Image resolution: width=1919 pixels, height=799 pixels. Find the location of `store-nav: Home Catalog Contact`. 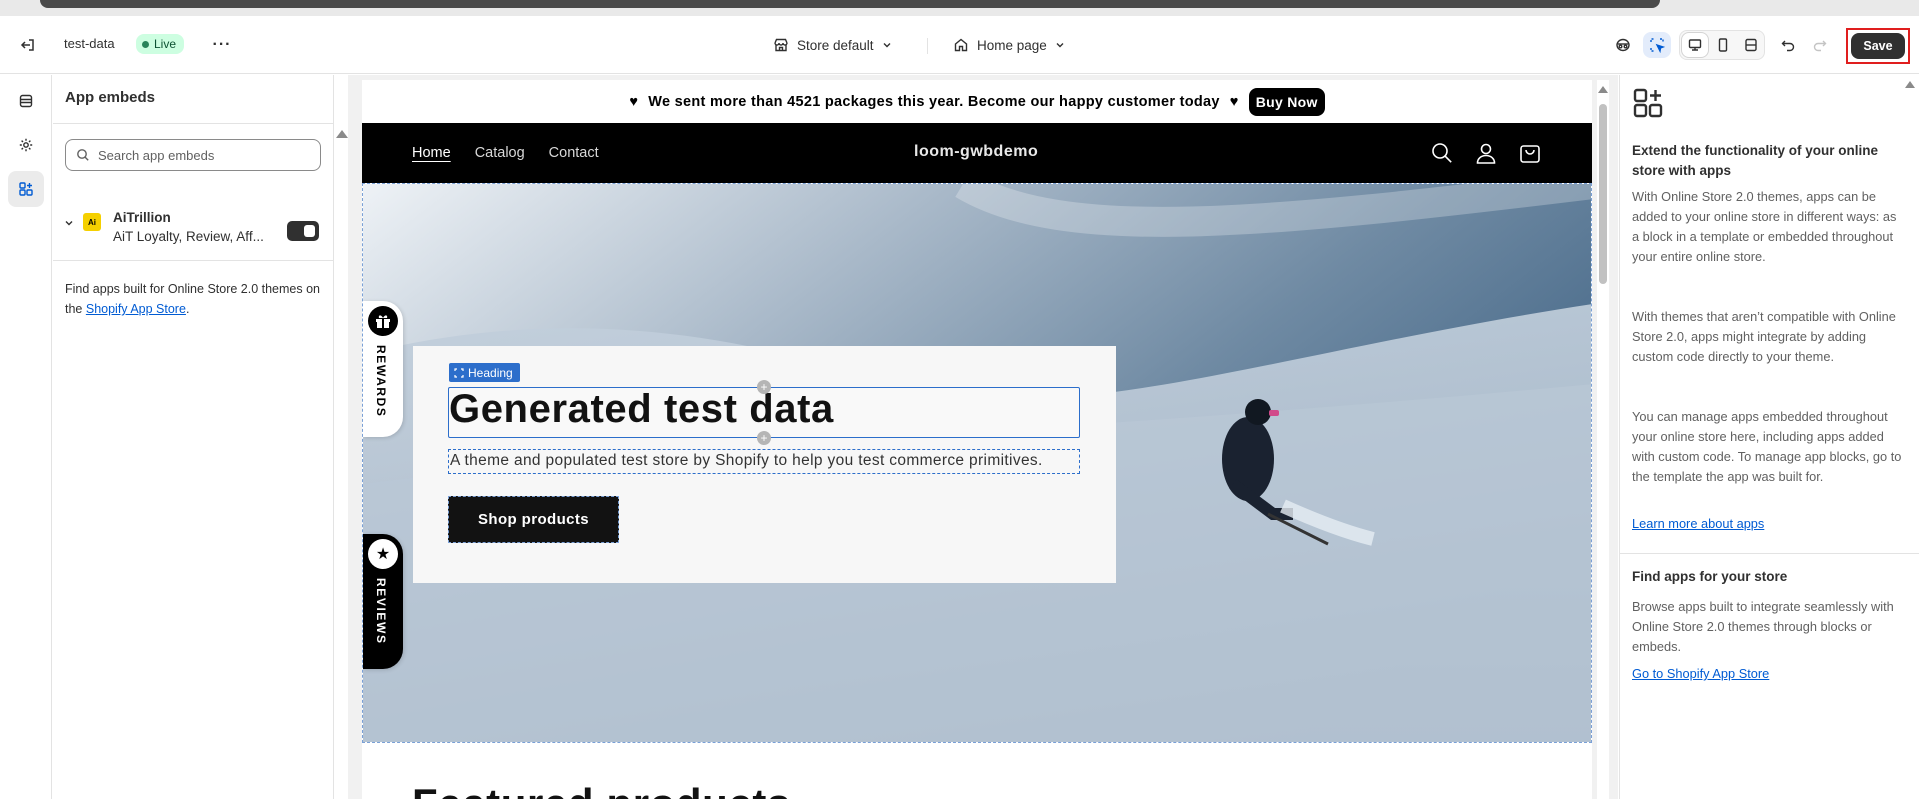

store-nav: Home Catalog Contact is located at coordinates (505, 153).